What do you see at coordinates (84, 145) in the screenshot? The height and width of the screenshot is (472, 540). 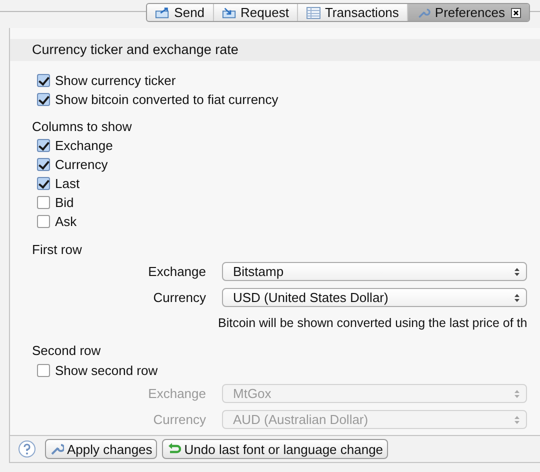 I see `checkbox-label: Exchange` at bounding box center [84, 145].